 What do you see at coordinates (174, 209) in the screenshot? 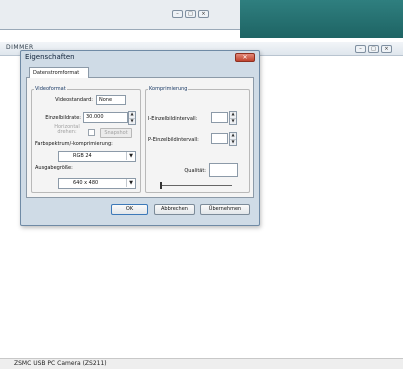
I see `abbrechen-button: Abbrechen` at bounding box center [174, 209].